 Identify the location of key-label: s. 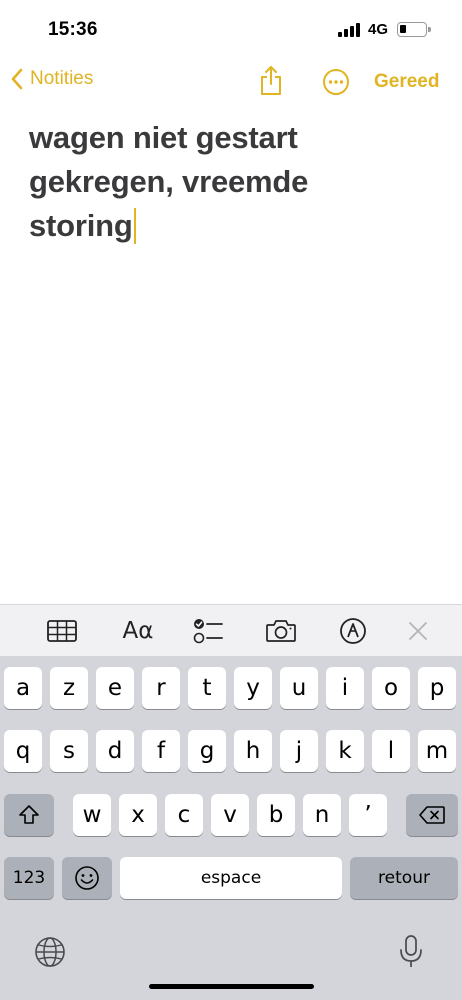
(69, 750).